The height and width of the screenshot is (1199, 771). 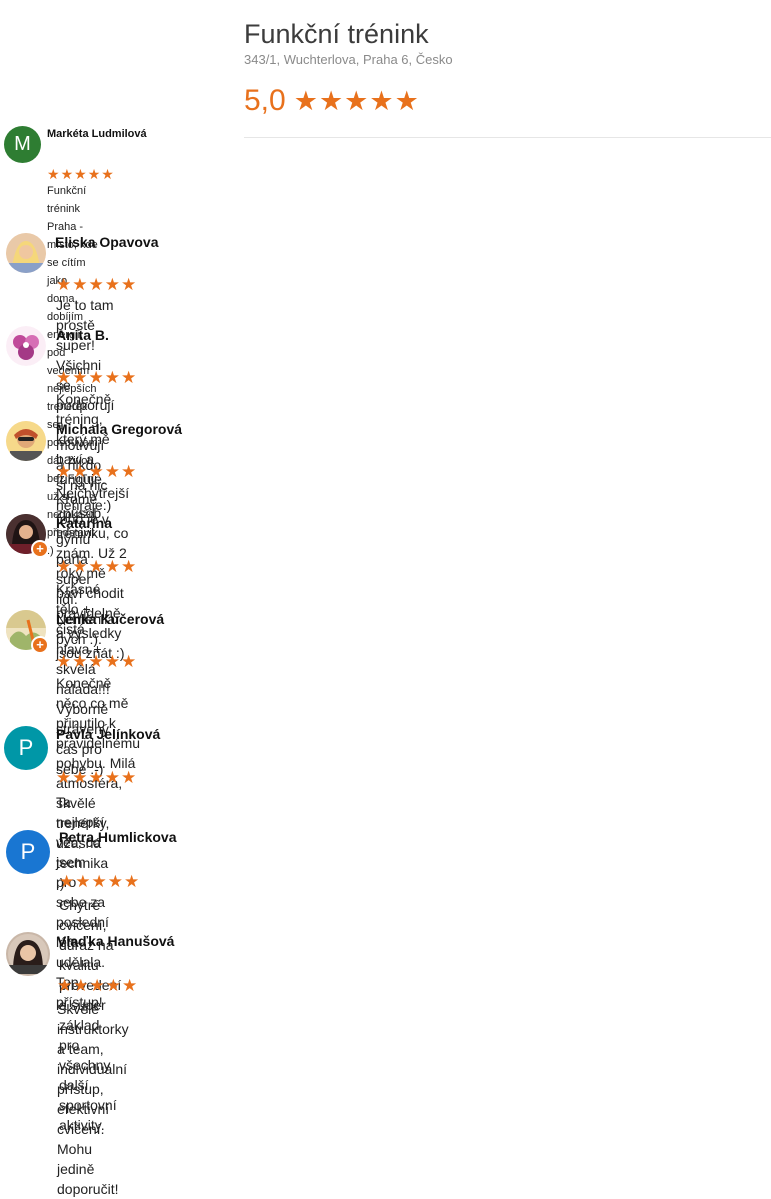 What do you see at coordinates (84, 523) in the screenshot?
I see `reviewer-name: Katarína` at bounding box center [84, 523].